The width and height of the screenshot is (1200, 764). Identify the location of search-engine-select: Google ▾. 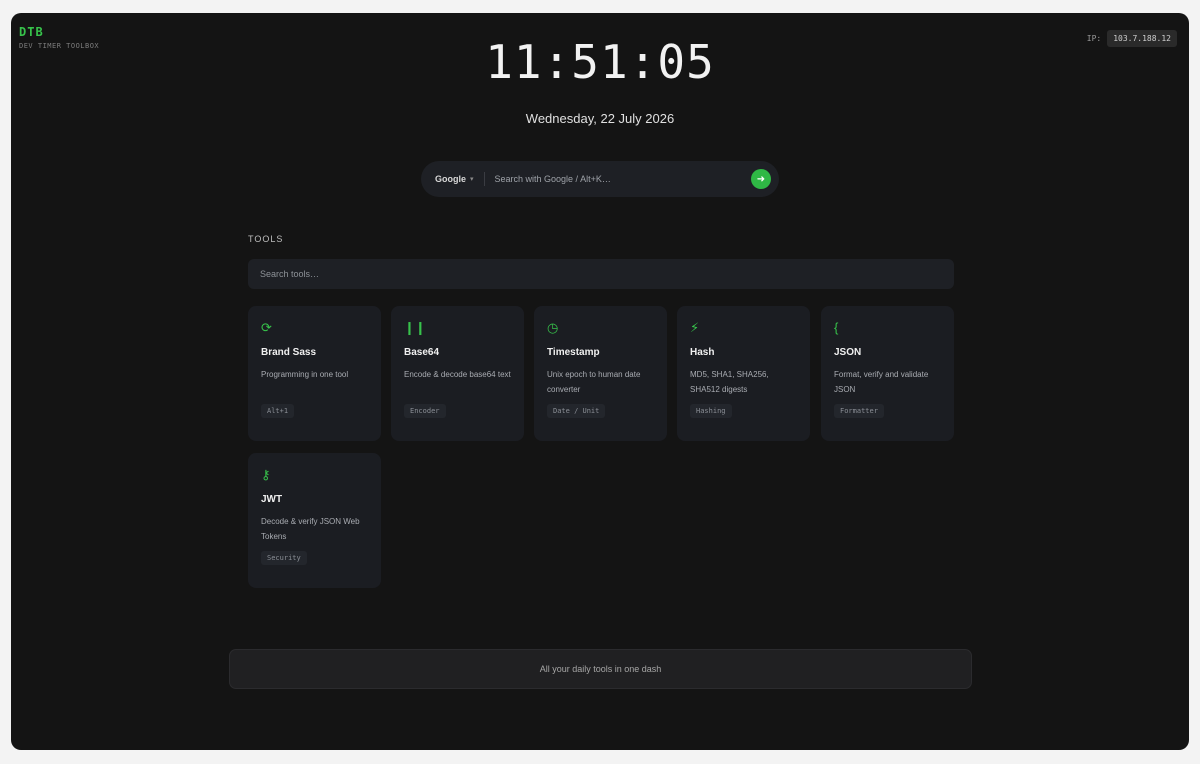
(454, 179).